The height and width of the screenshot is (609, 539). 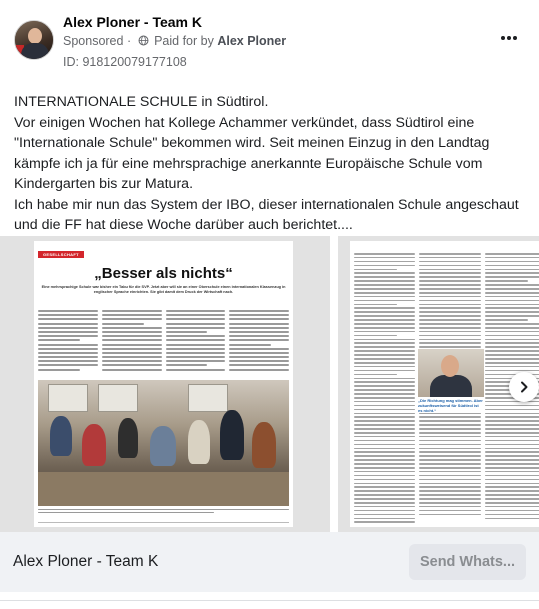 I want to click on more-options-button, so click(x=509, y=38).